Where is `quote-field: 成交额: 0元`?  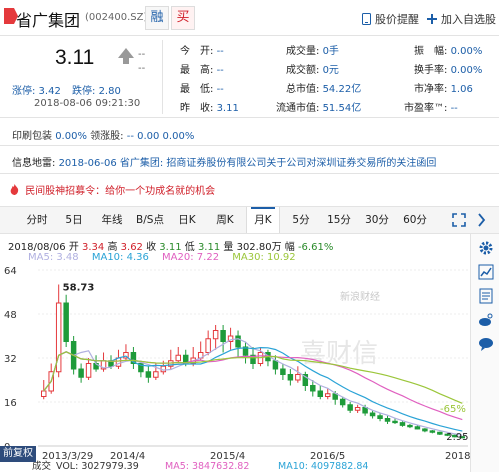
quote-field: 成交额: 0元 is located at coordinates (312, 70).